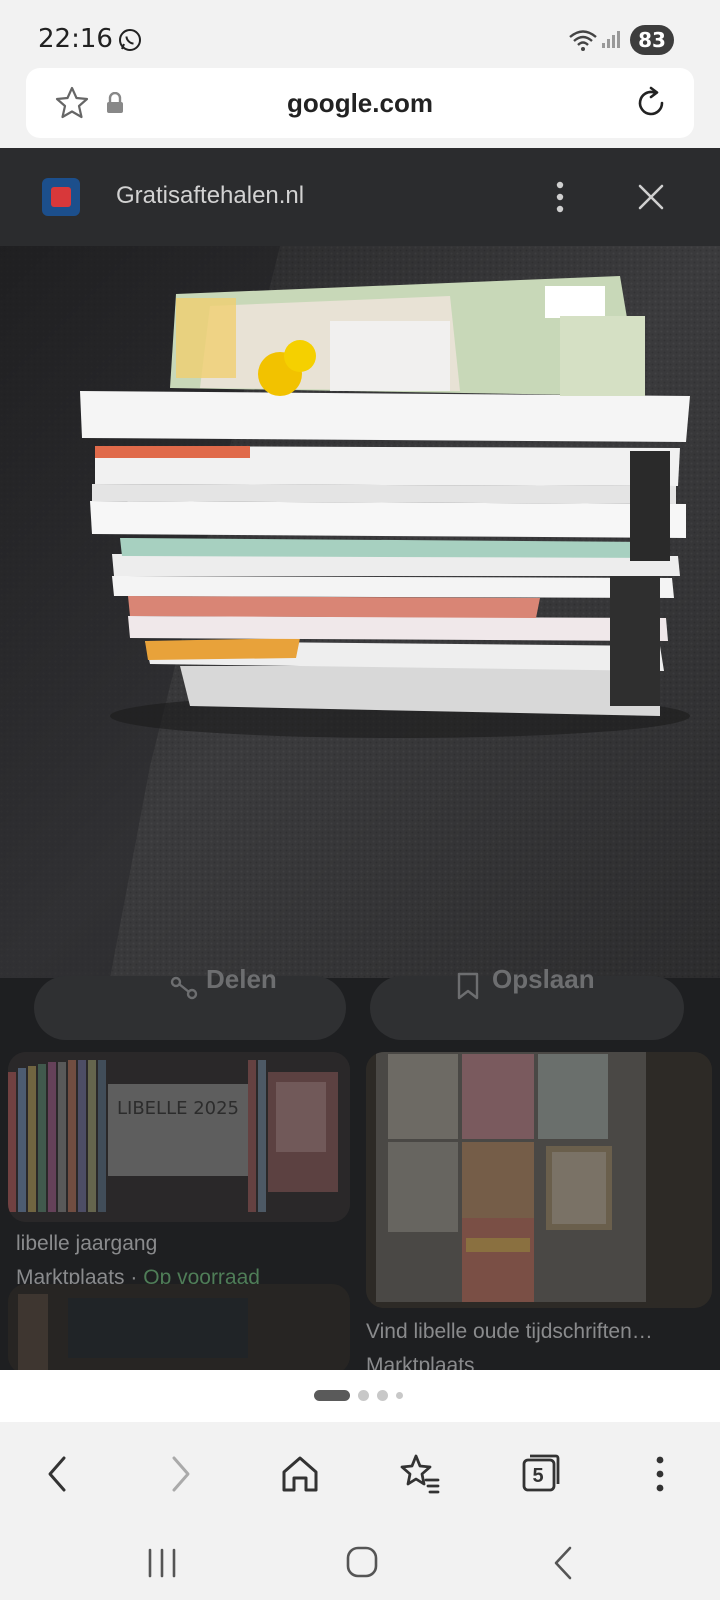  Describe the element at coordinates (75, 39) in the screenshot. I see `status-time: 22:16` at that location.